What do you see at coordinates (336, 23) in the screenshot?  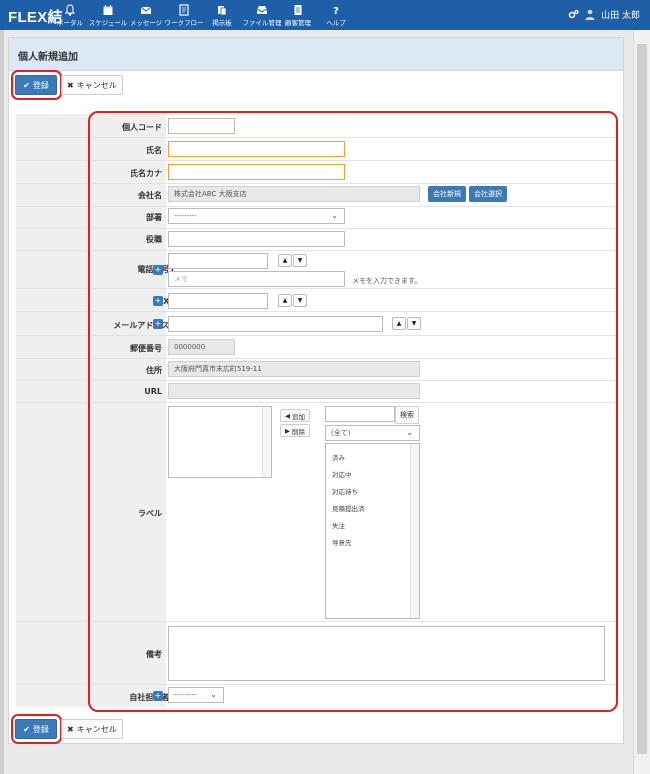 I see `nav-help-label: ヘルプ` at bounding box center [336, 23].